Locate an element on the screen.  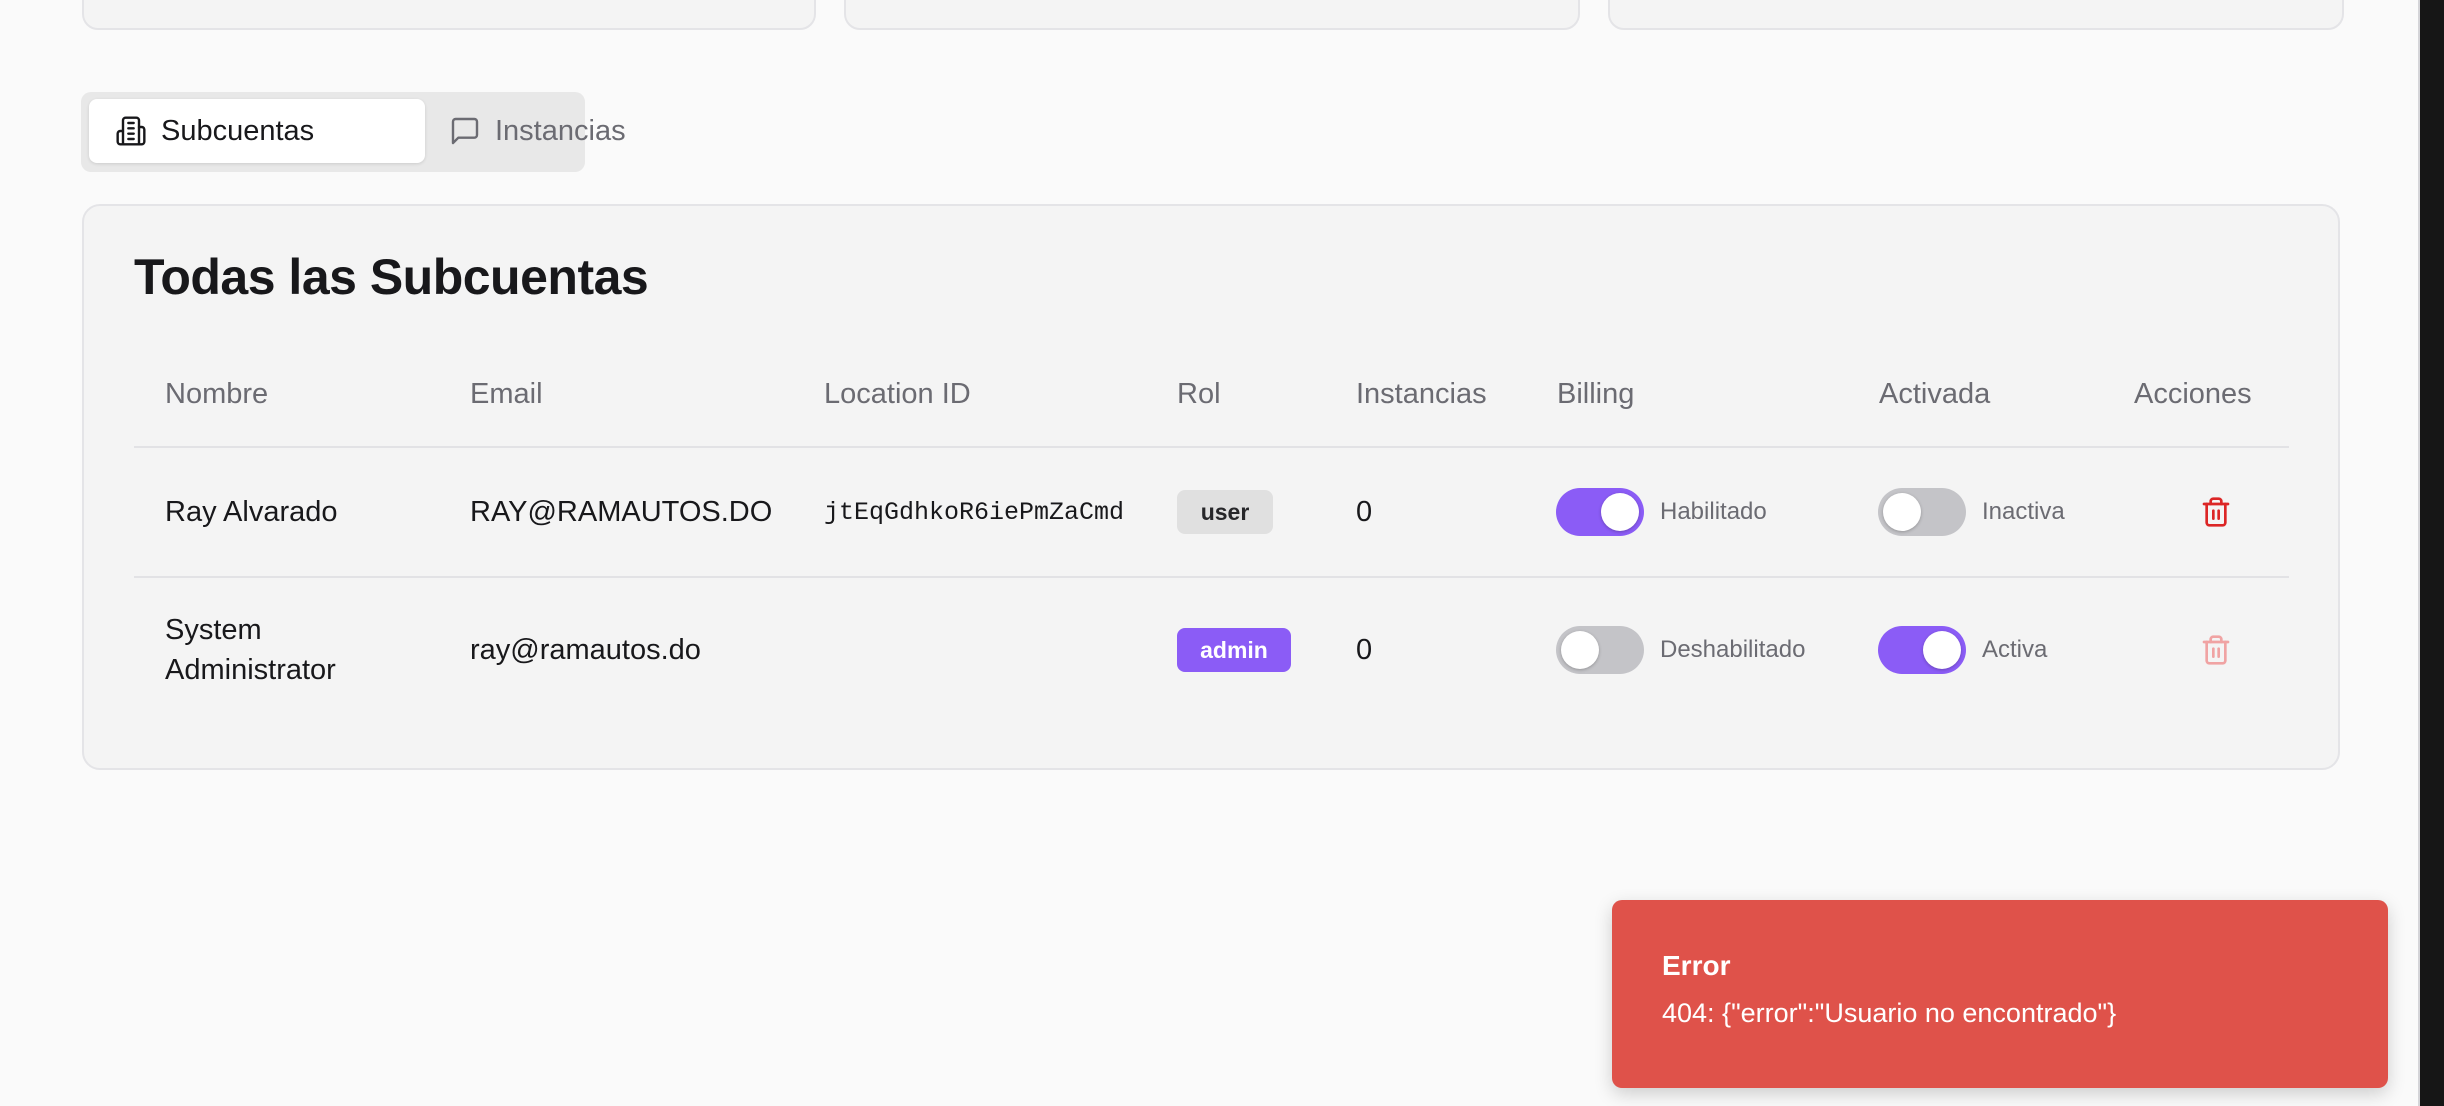
column-header: Rol is located at coordinates (1199, 394).